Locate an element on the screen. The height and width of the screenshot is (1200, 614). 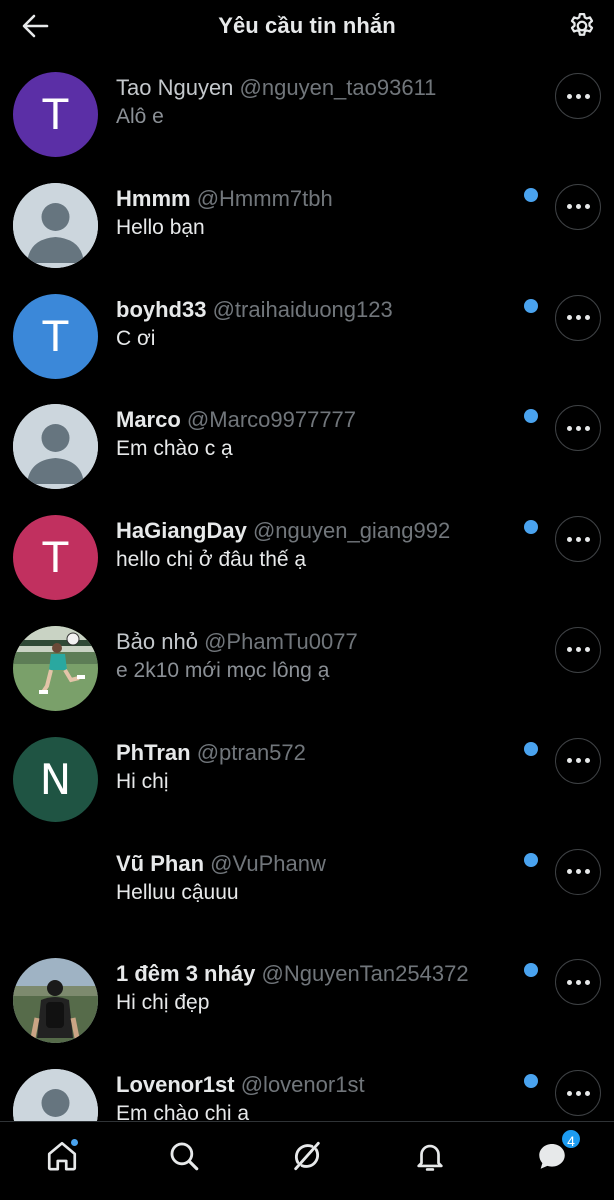
sender-line: 1 đêm 3 nháy @NguyenTan254372 is located at coordinates (316, 974).